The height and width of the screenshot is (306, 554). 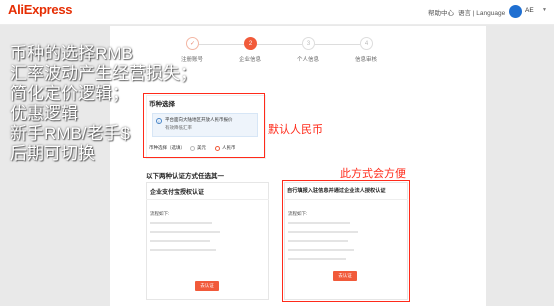 What do you see at coordinates (366, 43) in the screenshot?
I see `step-4-indicator: 4` at bounding box center [366, 43].